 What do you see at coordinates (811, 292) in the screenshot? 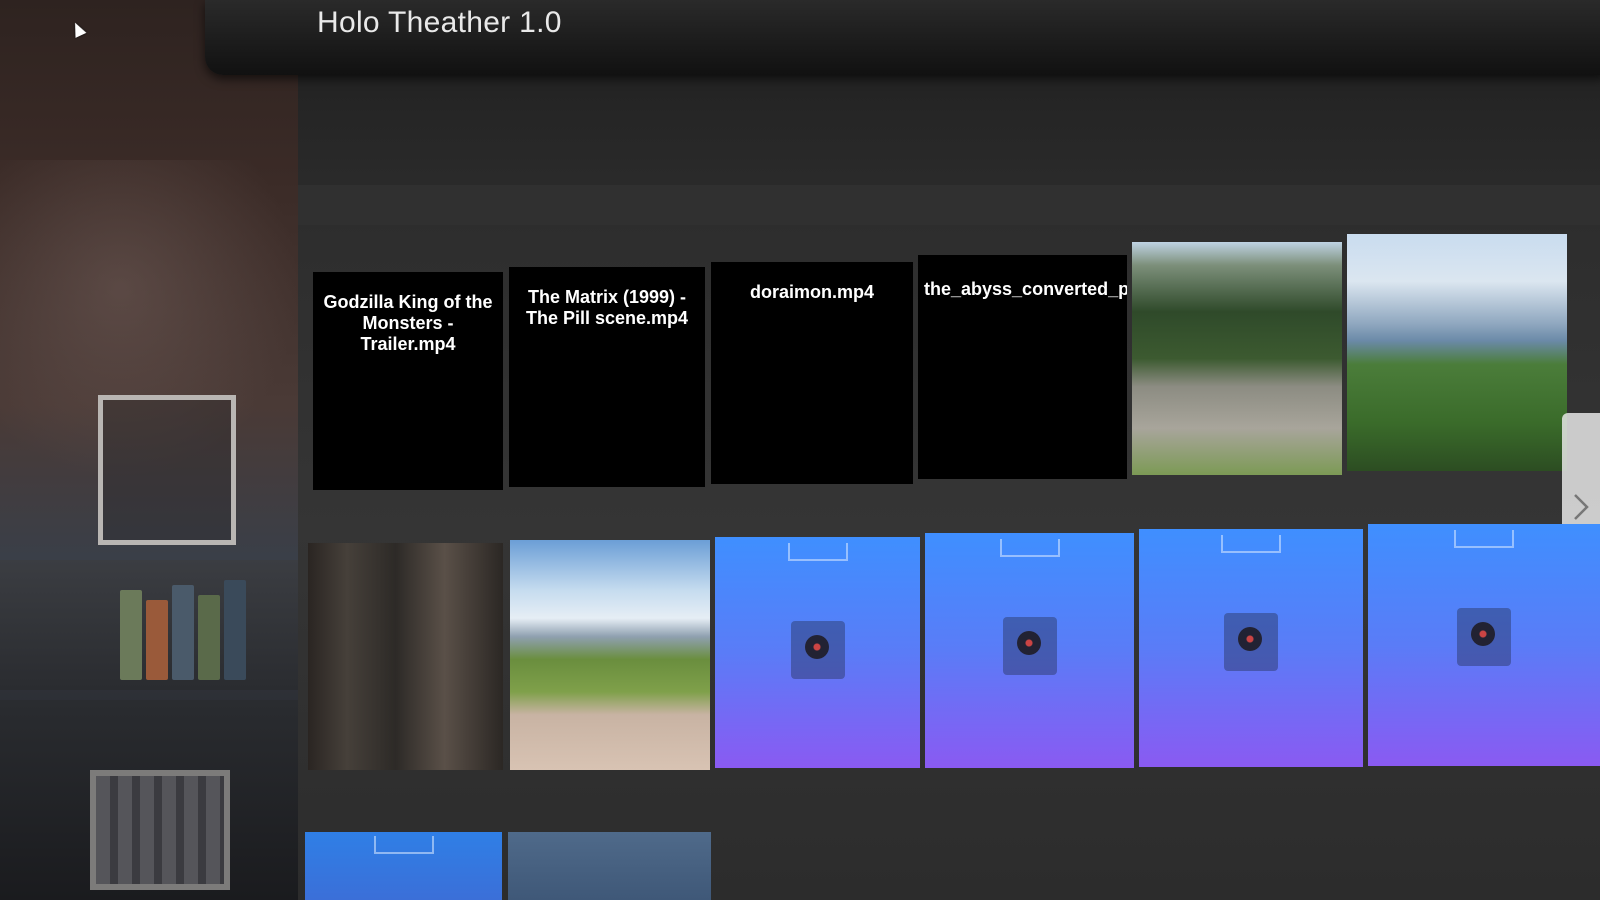
I see `video-tile-label: doraimon.mp4` at bounding box center [811, 292].